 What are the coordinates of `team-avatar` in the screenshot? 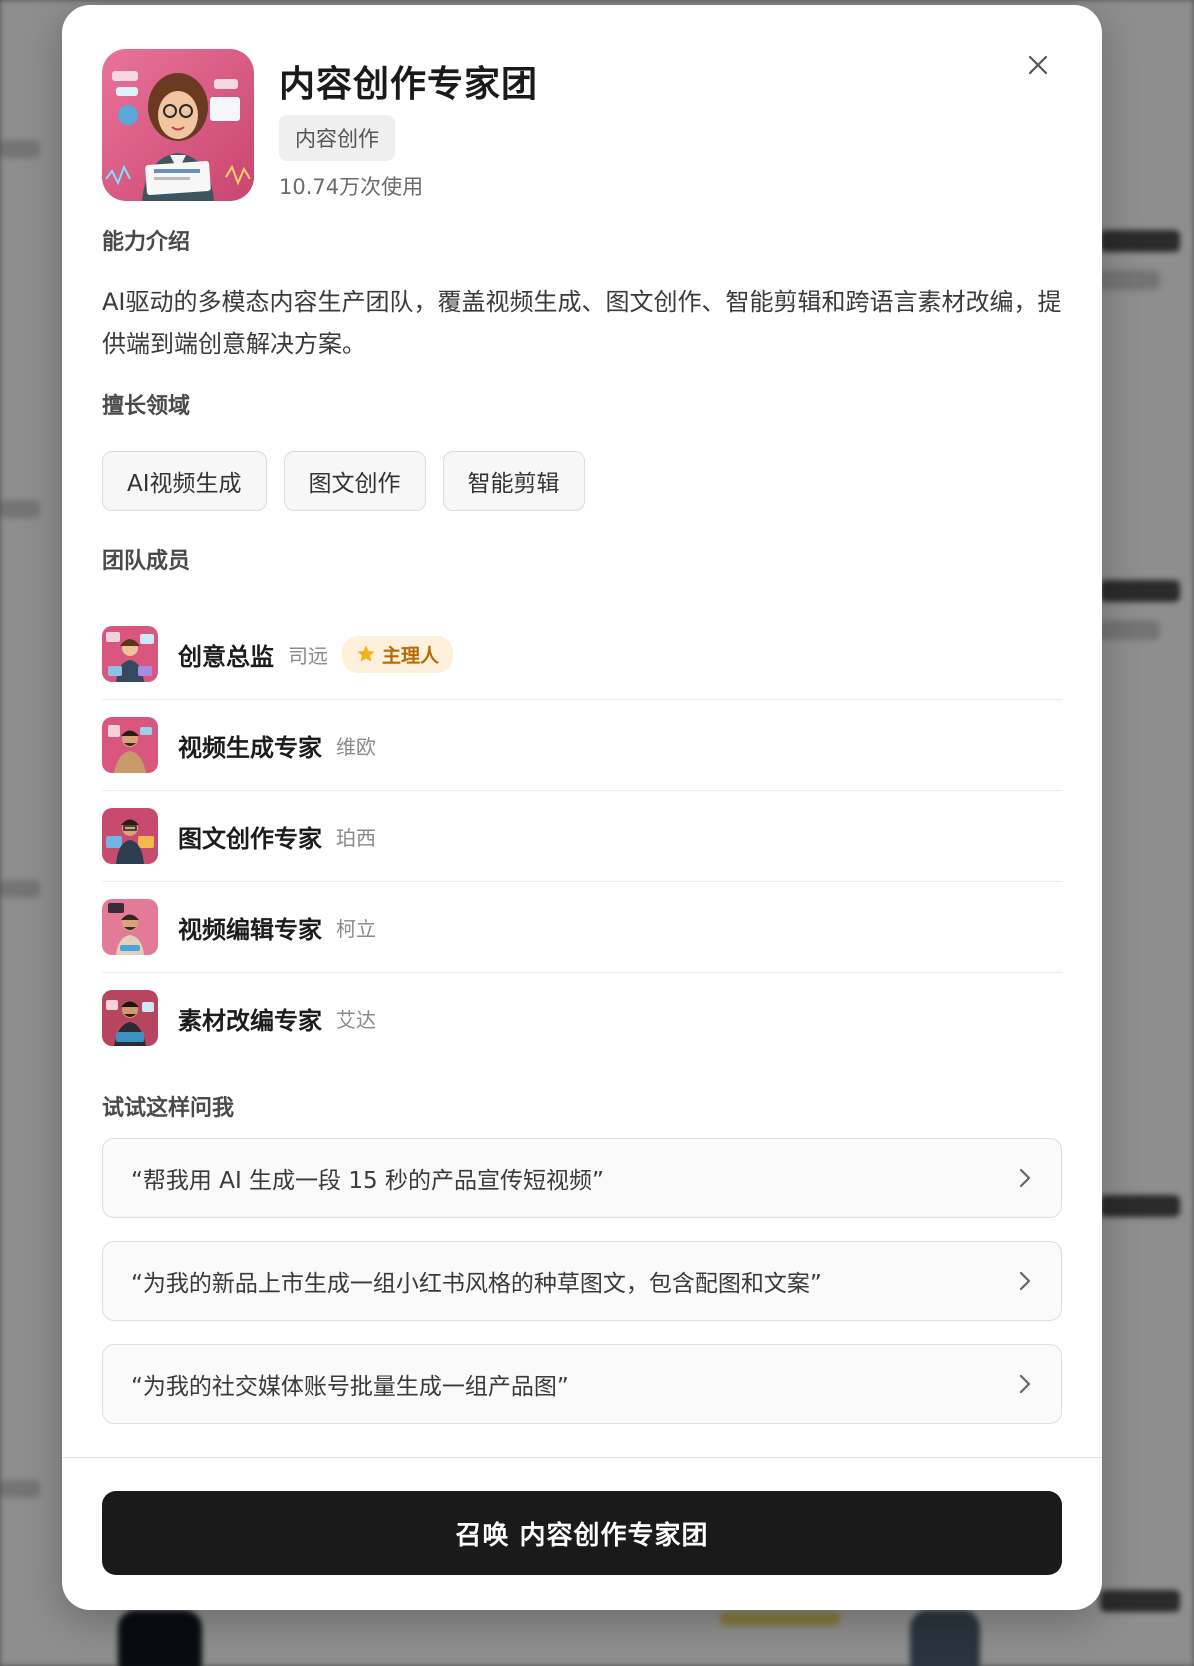 It's located at (178, 125).